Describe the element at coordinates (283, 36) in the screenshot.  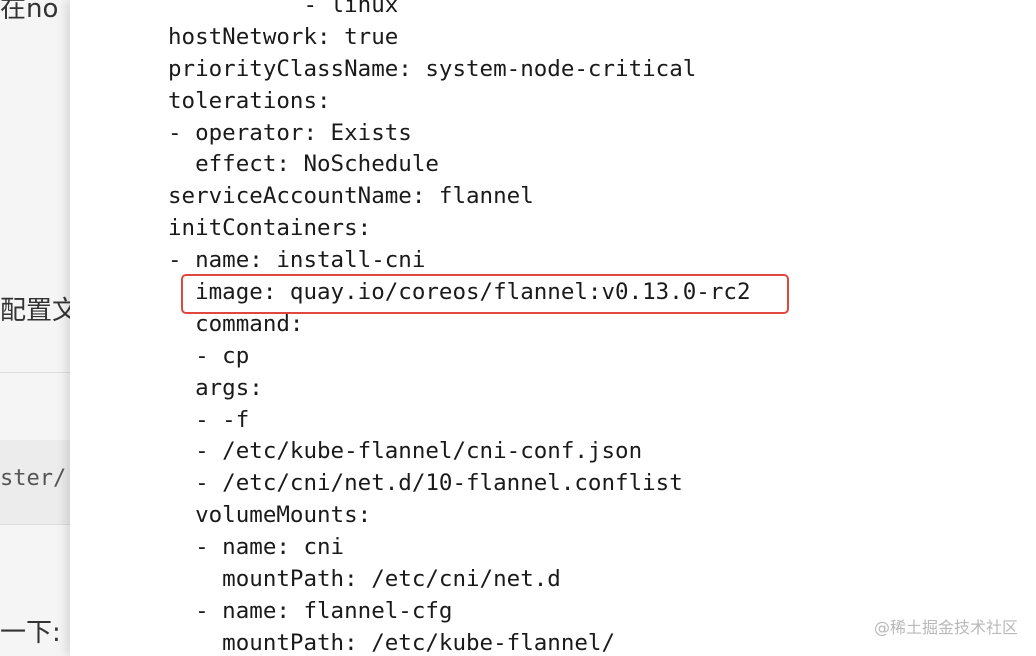
I see `code-line: hostNetwork: true` at that location.